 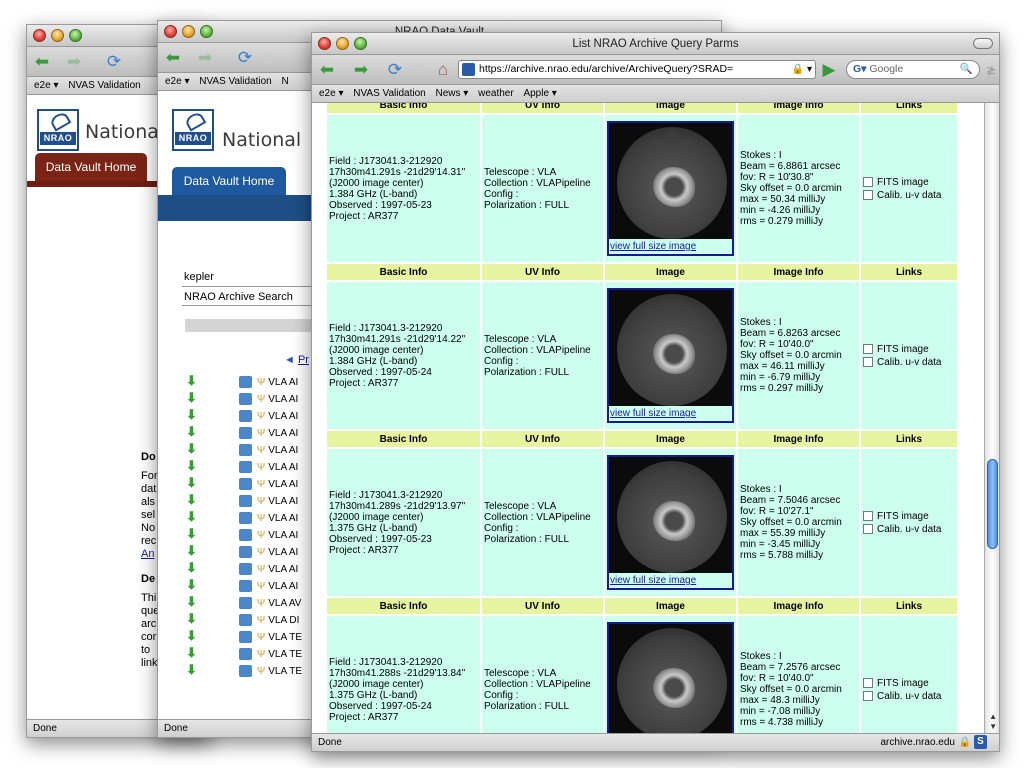 What do you see at coordinates (289, 360) in the screenshot?
I see `previous-arrow-icon: ◄` at bounding box center [289, 360].